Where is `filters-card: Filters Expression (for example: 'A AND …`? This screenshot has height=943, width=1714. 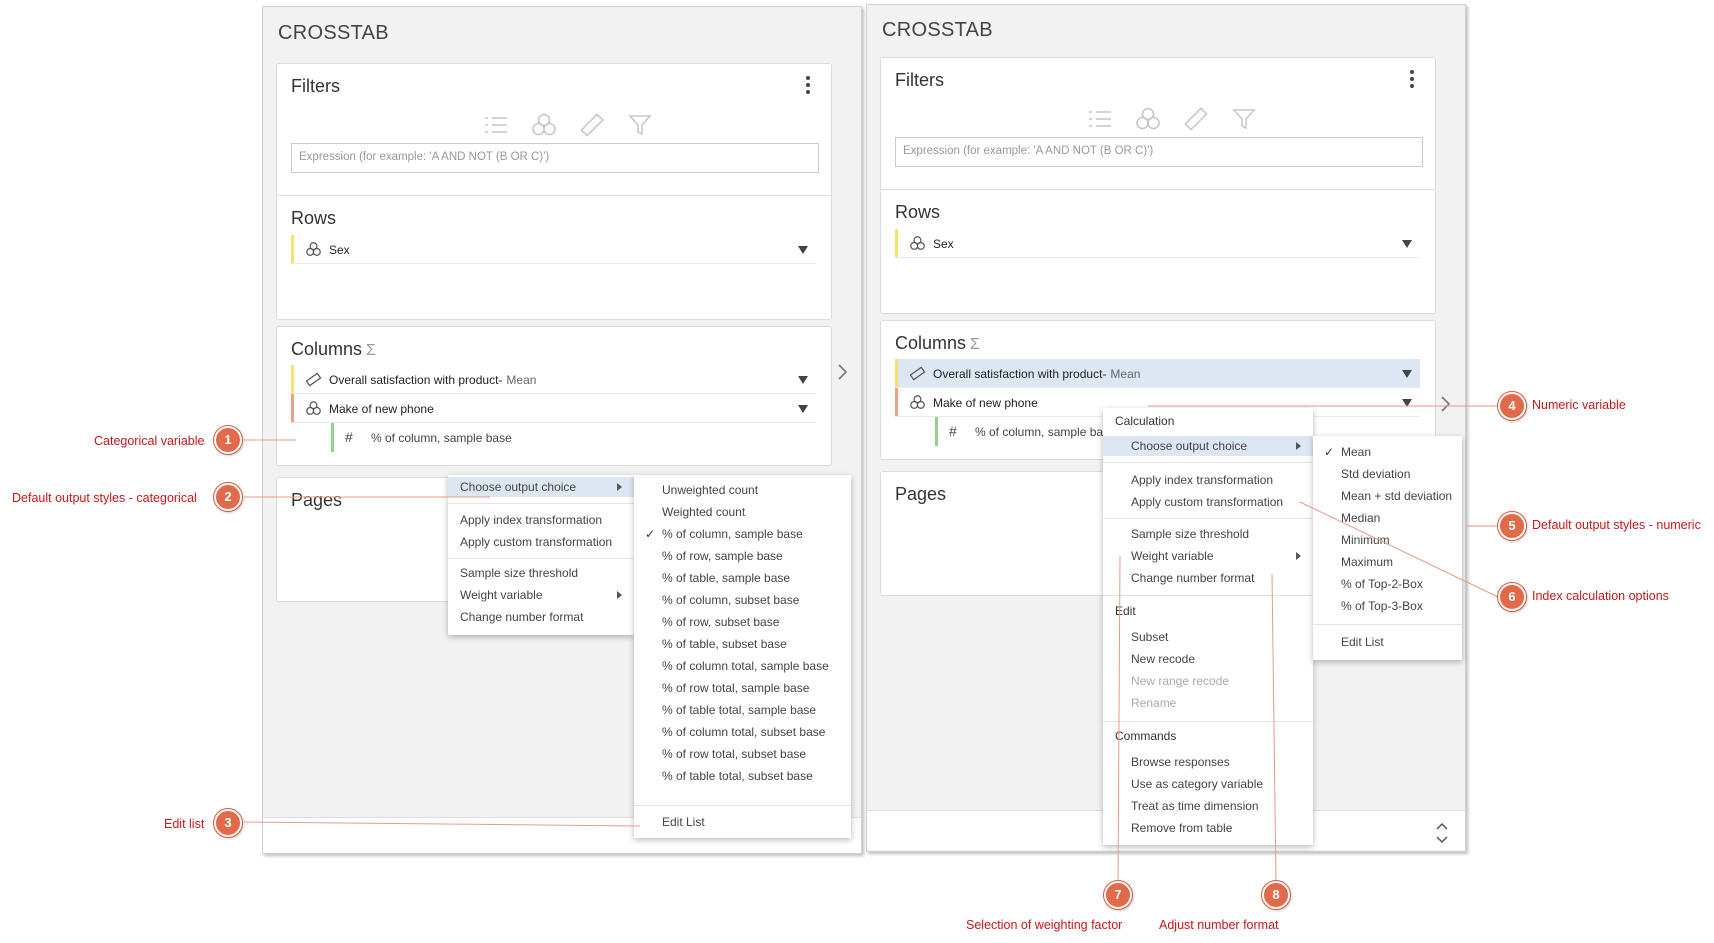 filters-card: Filters Expression (for example: 'A AND … is located at coordinates (1158, 124).